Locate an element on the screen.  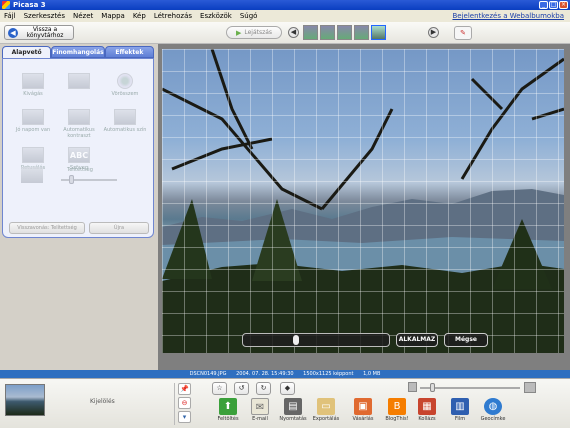
collage-button: ▦ Kollázs is located at coordinates (427, 410).